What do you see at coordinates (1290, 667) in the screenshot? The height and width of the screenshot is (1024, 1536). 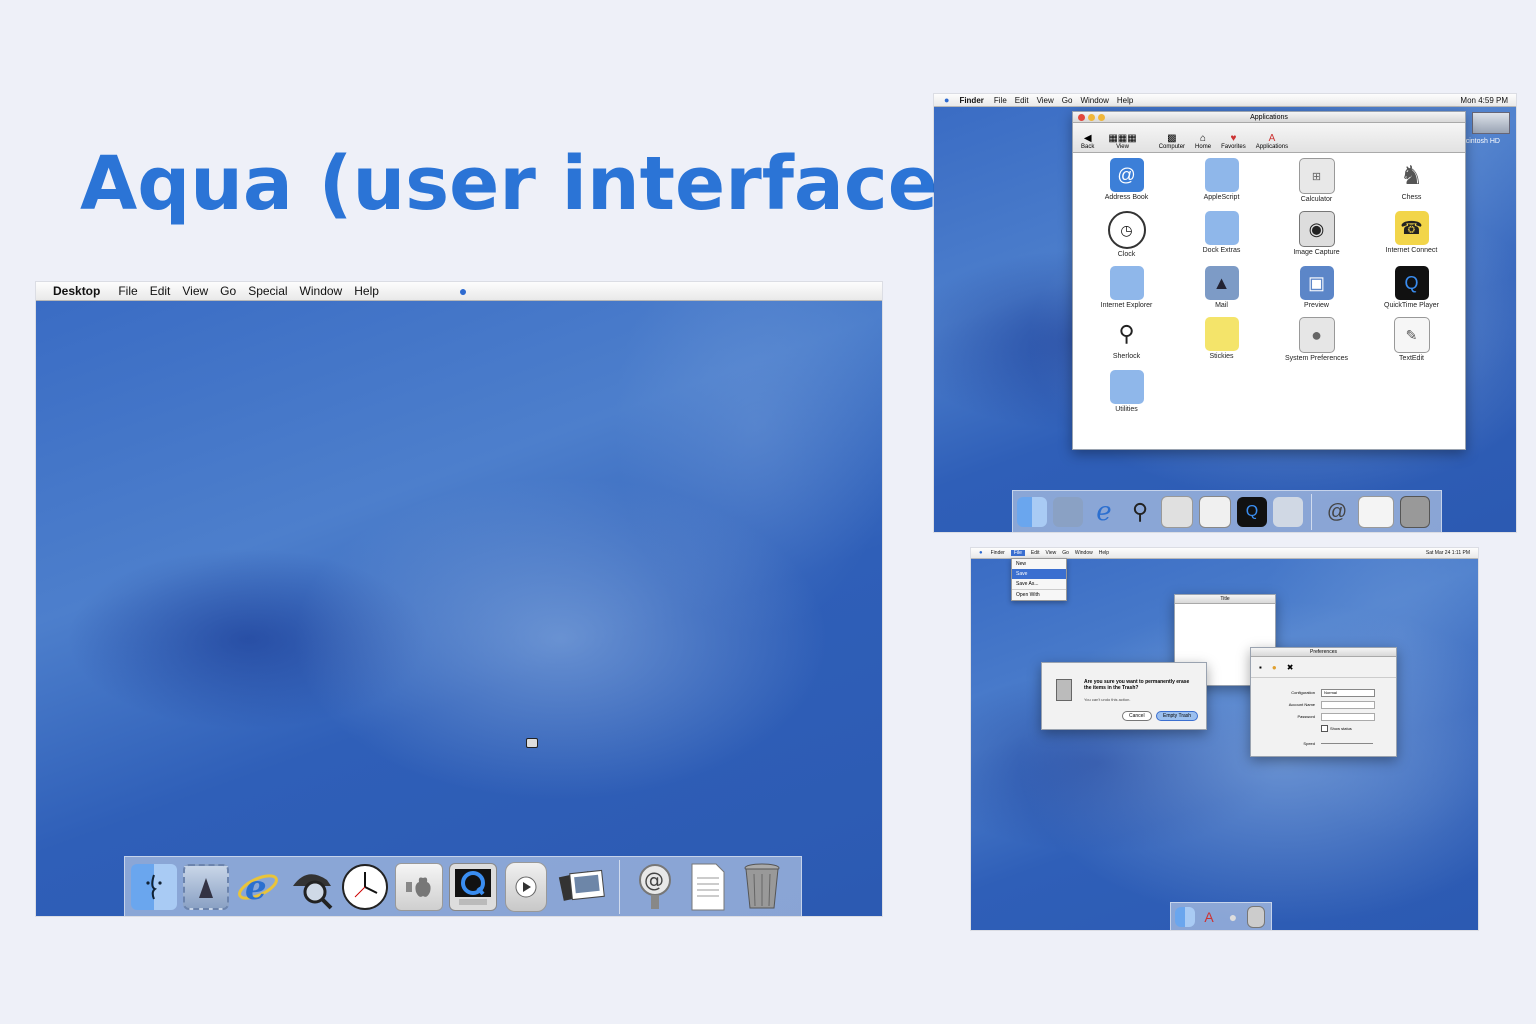 I see `prefs-tools-icon: ✖` at bounding box center [1290, 667].